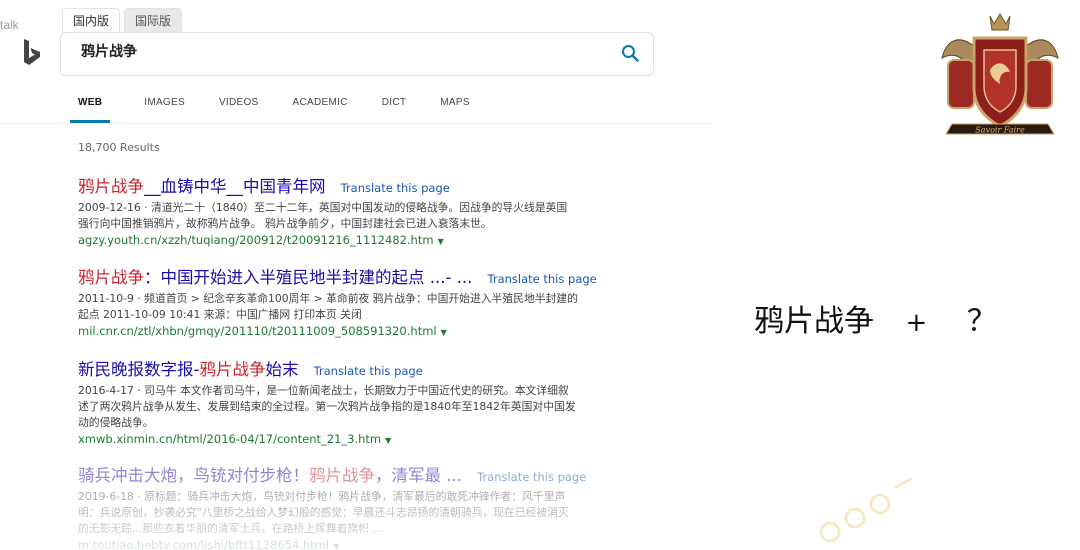 This screenshot has width=1080, height=550. Describe the element at coordinates (287, 109) in the screenshot. I see `scope-nav: WEB IMAGES VIDEOS ACADEMIC DICT MAPS` at that location.